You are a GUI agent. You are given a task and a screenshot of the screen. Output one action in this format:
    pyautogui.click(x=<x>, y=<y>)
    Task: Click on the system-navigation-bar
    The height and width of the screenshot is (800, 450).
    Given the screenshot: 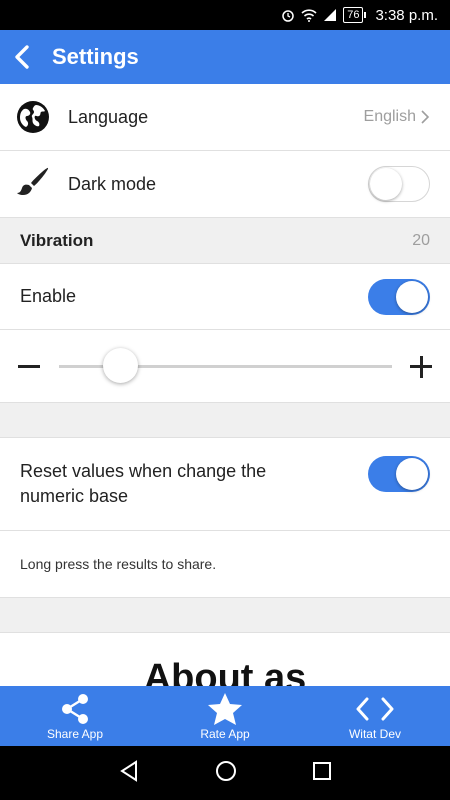 What is the action you would take?
    pyautogui.click(x=225, y=773)
    